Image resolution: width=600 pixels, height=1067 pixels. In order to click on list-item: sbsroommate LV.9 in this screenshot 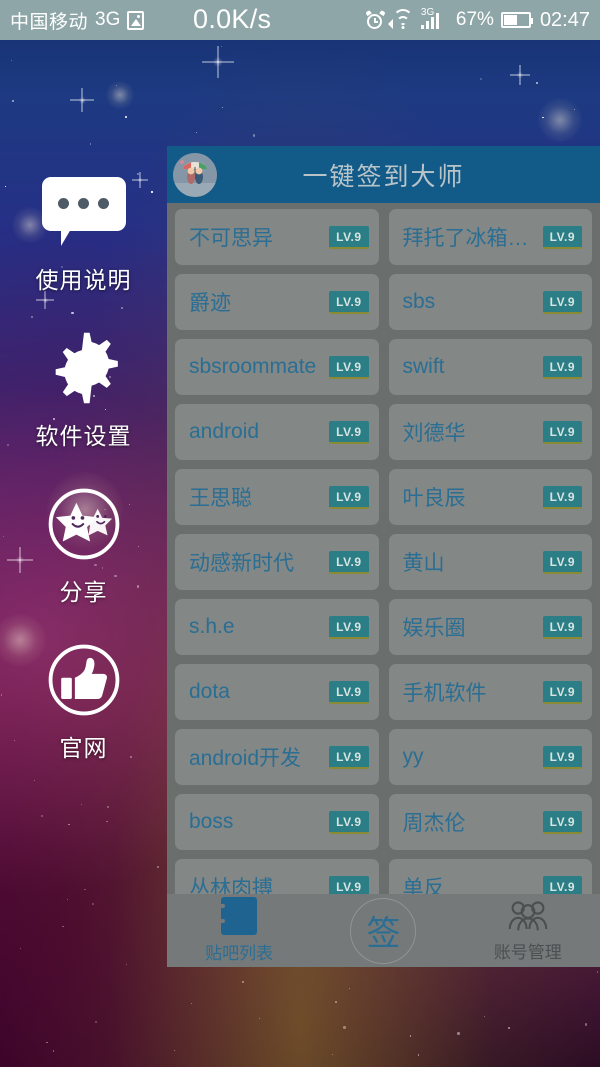, I will do `click(277, 367)`.